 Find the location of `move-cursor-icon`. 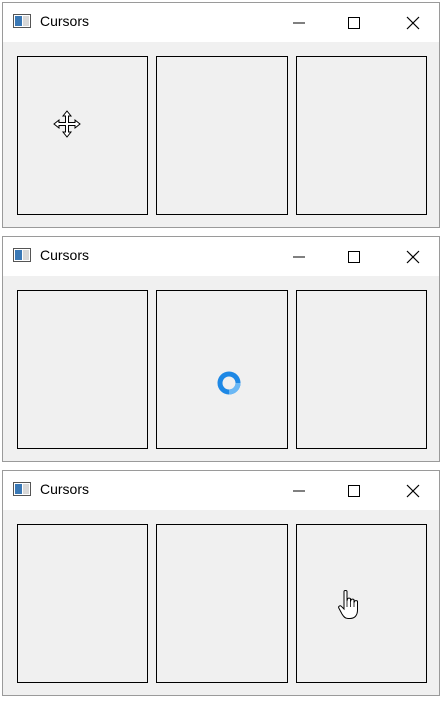

move-cursor-icon is located at coordinates (67, 124).